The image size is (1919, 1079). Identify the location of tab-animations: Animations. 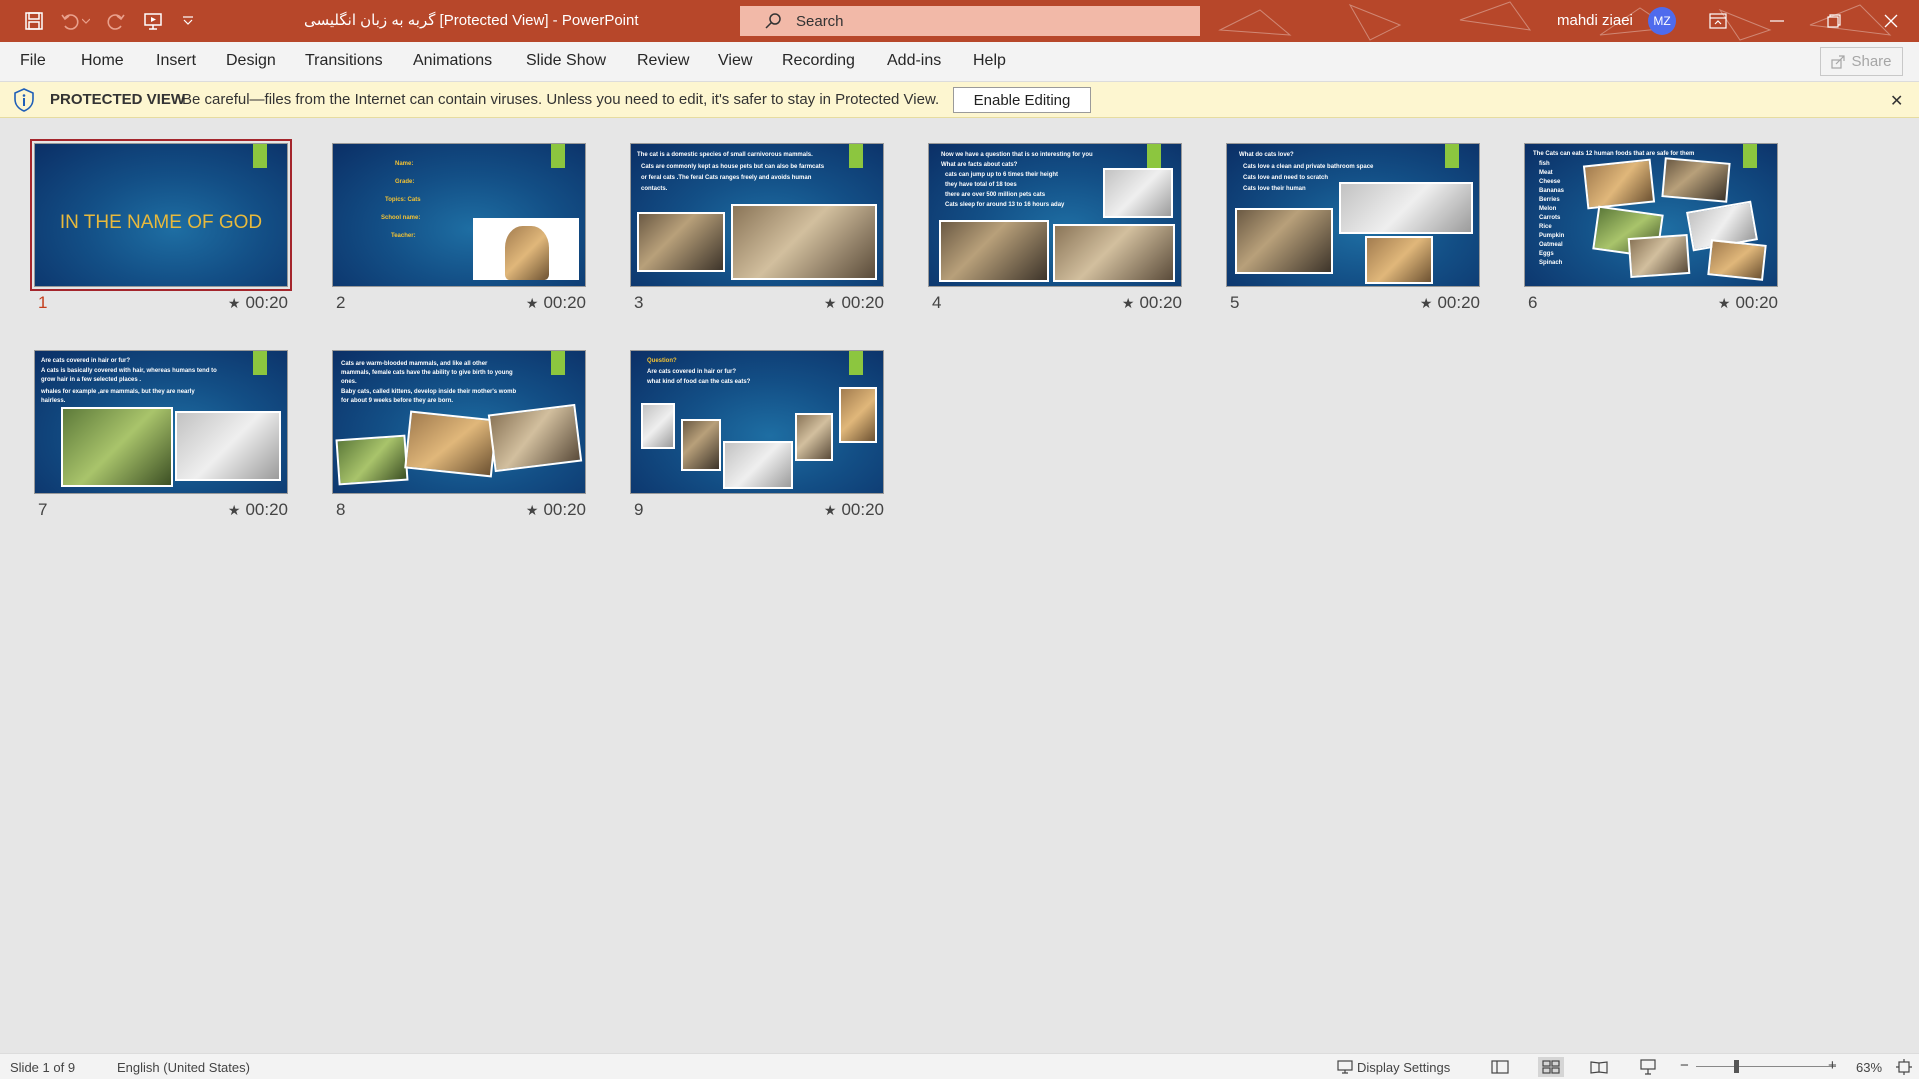
(452, 61).